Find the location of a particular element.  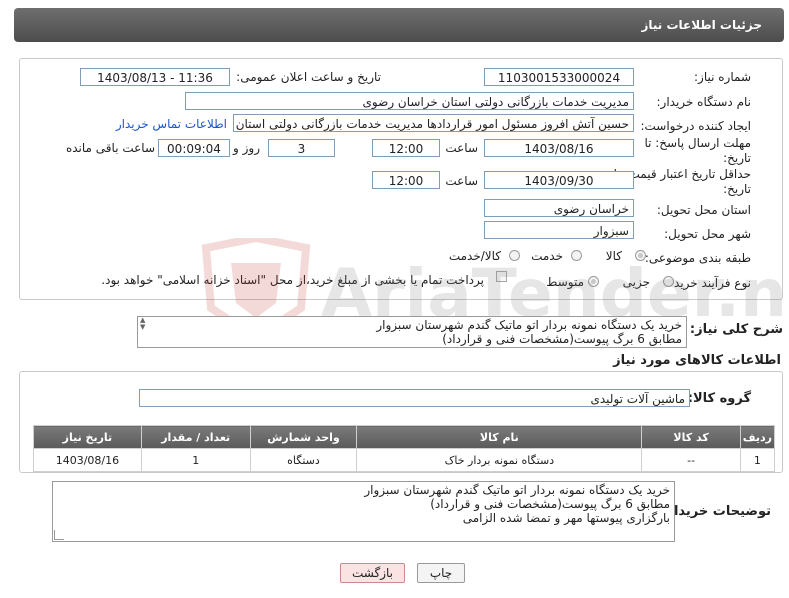

category-service-radio is located at coordinates (576, 255).